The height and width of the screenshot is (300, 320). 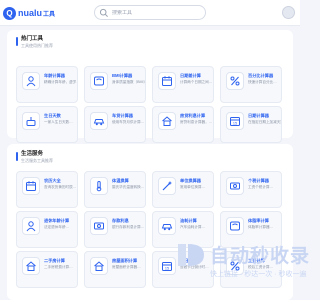 What do you see at coordinates (258, 220) in the screenshot?
I see `tool-card-title: 体脂率计算` at bounding box center [258, 220].